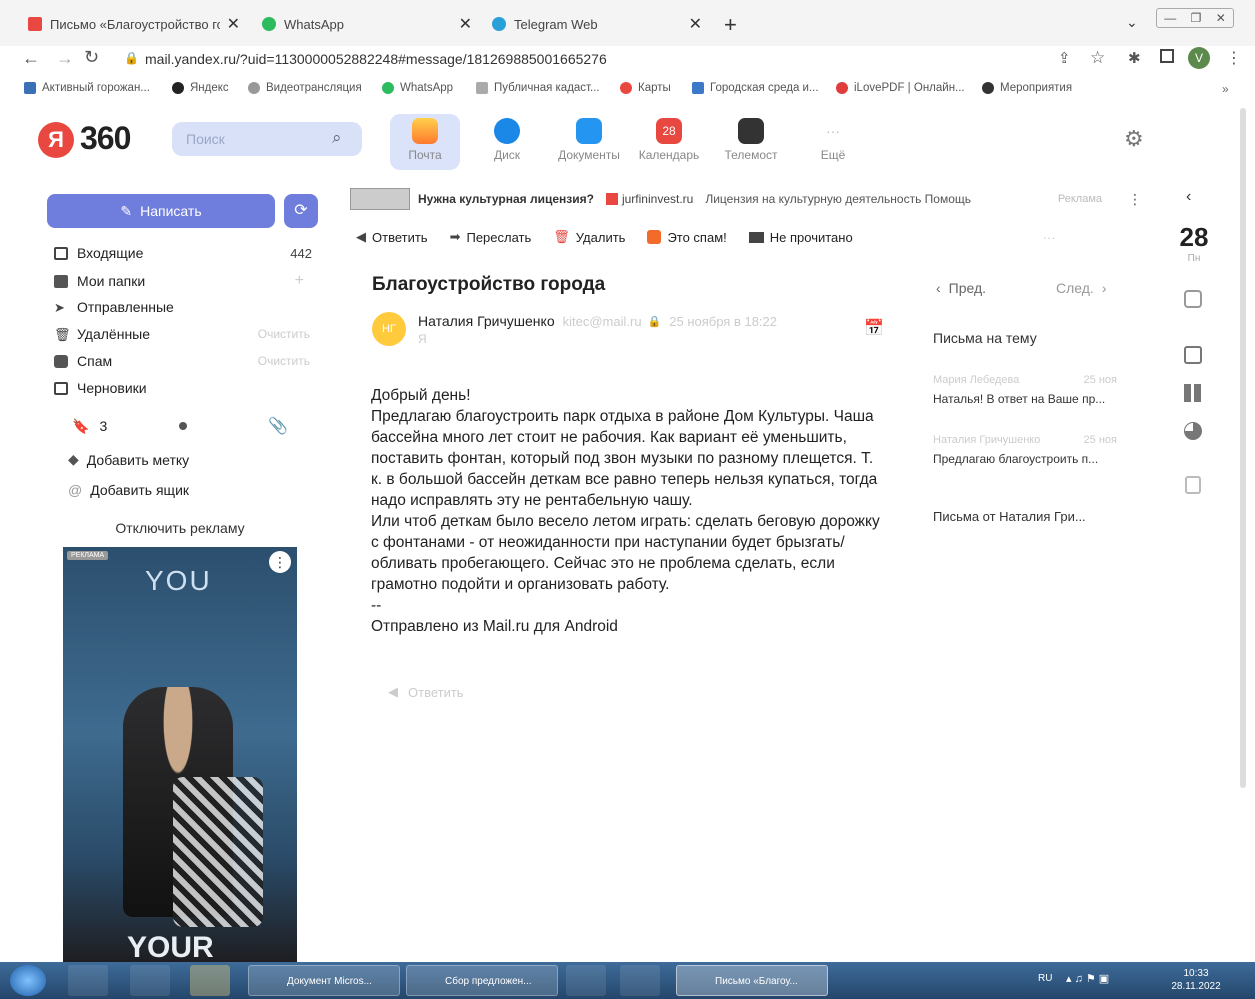  Describe the element at coordinates (128, 490) in the screenshot. I see `add-mailbox-link: @ Добавить ящик` at that location.